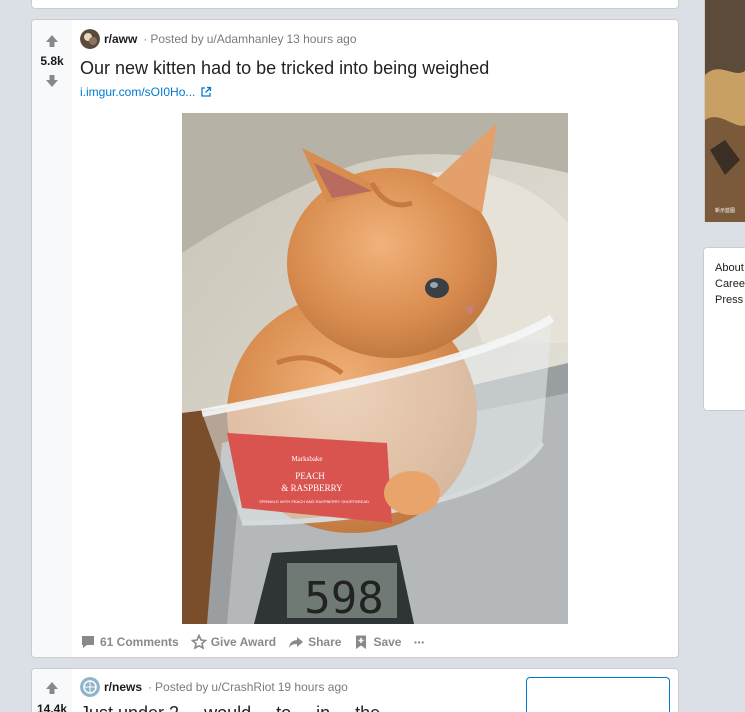  Describe the element at coordinates (52, 707) in the screenshot. I see `vote-score: 14.4k` at that location.